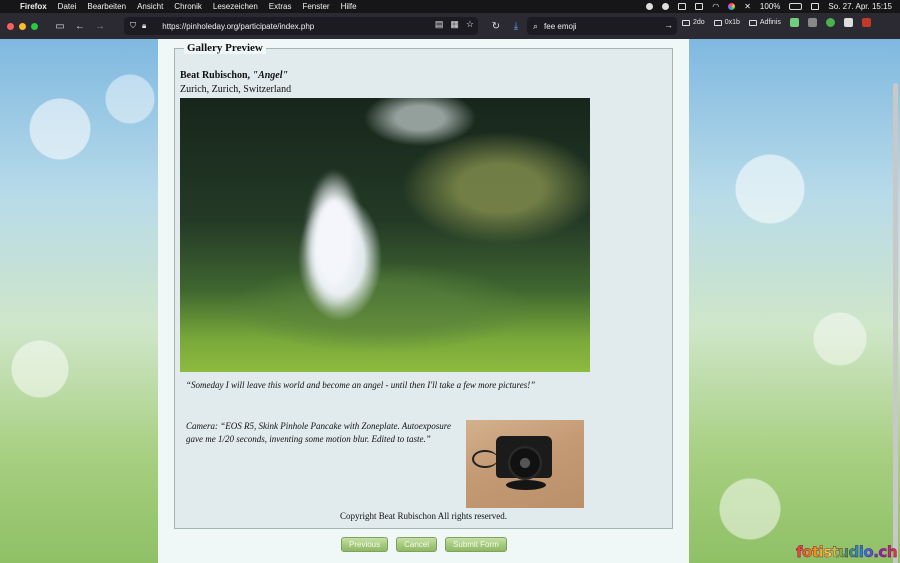  Describe the element at coordinates (682, 6) in the screenshot. I see `screen-icon` at that location.